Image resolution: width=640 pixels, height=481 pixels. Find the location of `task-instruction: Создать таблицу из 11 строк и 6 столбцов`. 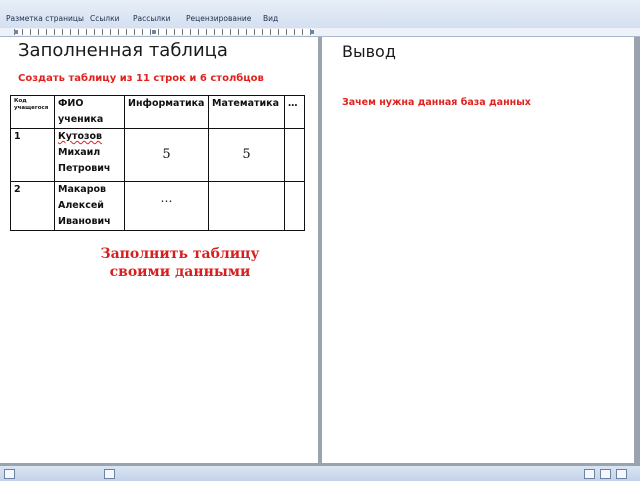

task-instruction: Создать таблицу из 11 строк и 6 столбцов is located at coordinates (141, 78).